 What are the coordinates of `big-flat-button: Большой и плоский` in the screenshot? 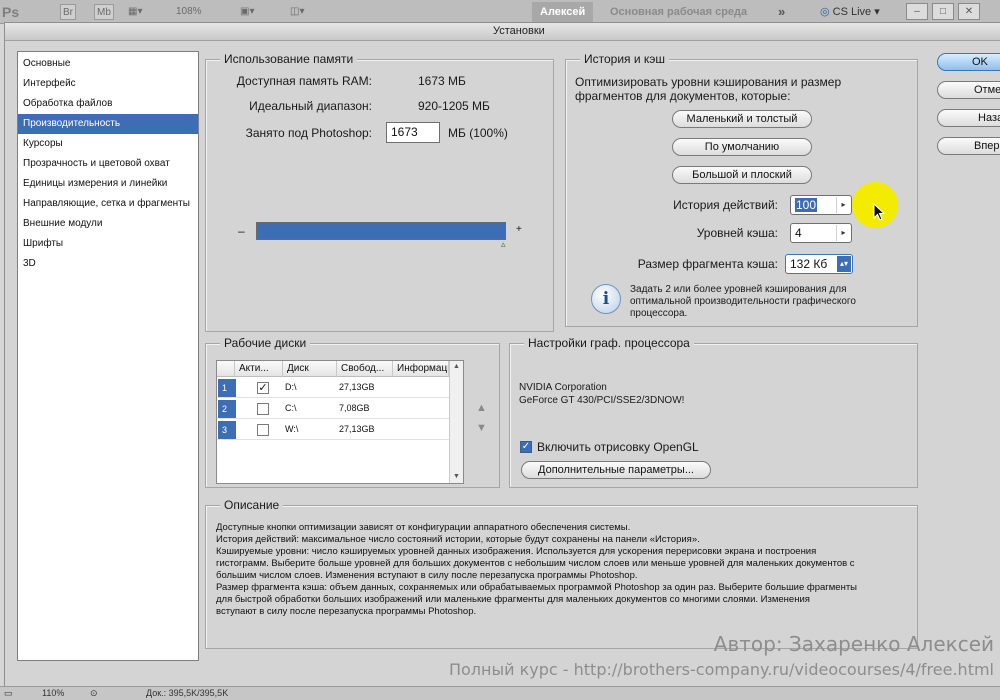 It's located at (742, 175).